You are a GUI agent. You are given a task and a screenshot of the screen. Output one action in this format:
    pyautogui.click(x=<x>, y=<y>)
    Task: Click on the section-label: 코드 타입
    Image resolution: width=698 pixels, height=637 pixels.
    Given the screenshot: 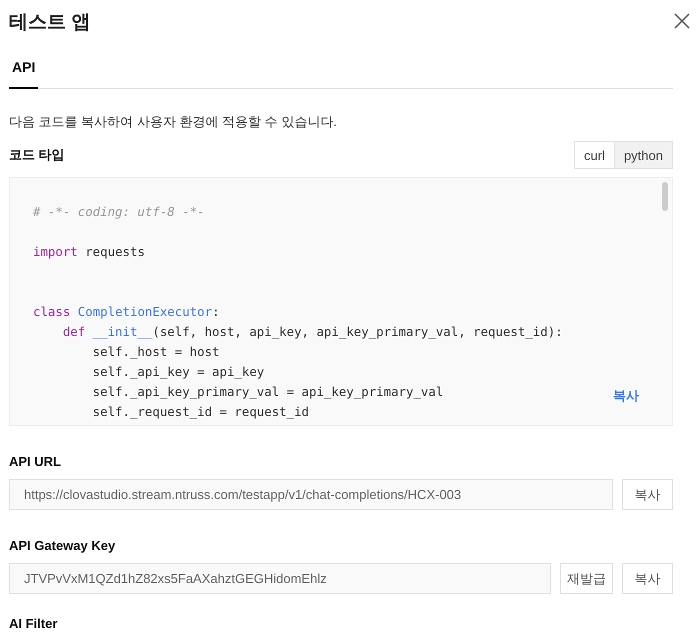 What is the action you would take?
    pyautogui.click(x=37, y=155)
    